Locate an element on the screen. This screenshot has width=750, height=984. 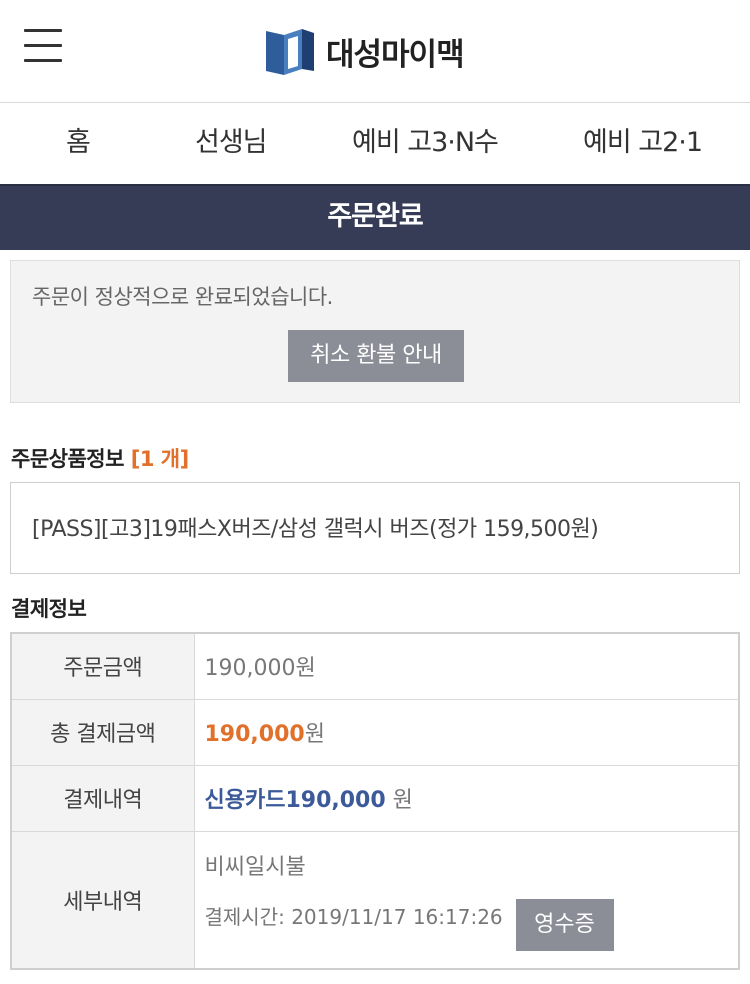
table-row-payment-detail: 세부내역 비씨일시불 결제시간: 2019/11/17 16:17:26 영수증 is located at coordinates (375, 900).